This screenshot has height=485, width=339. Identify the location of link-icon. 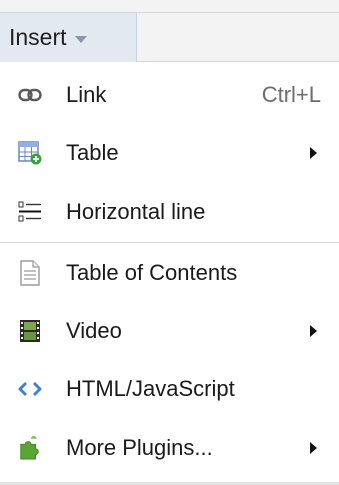
(30, 95).